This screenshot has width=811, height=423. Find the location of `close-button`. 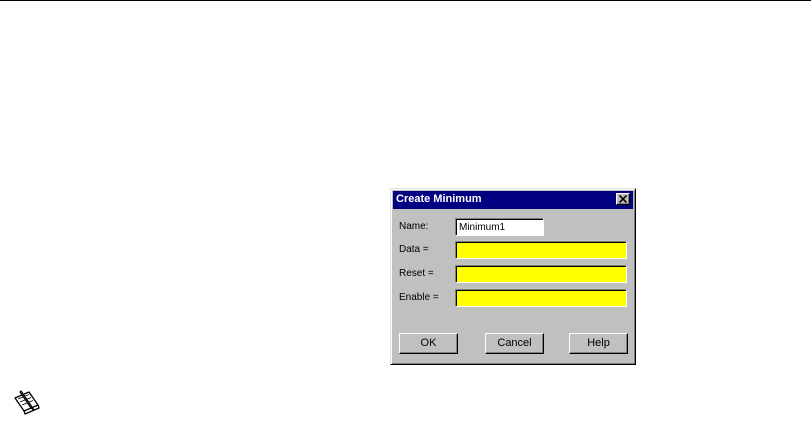

close-button is located at coordinates (623, 199).